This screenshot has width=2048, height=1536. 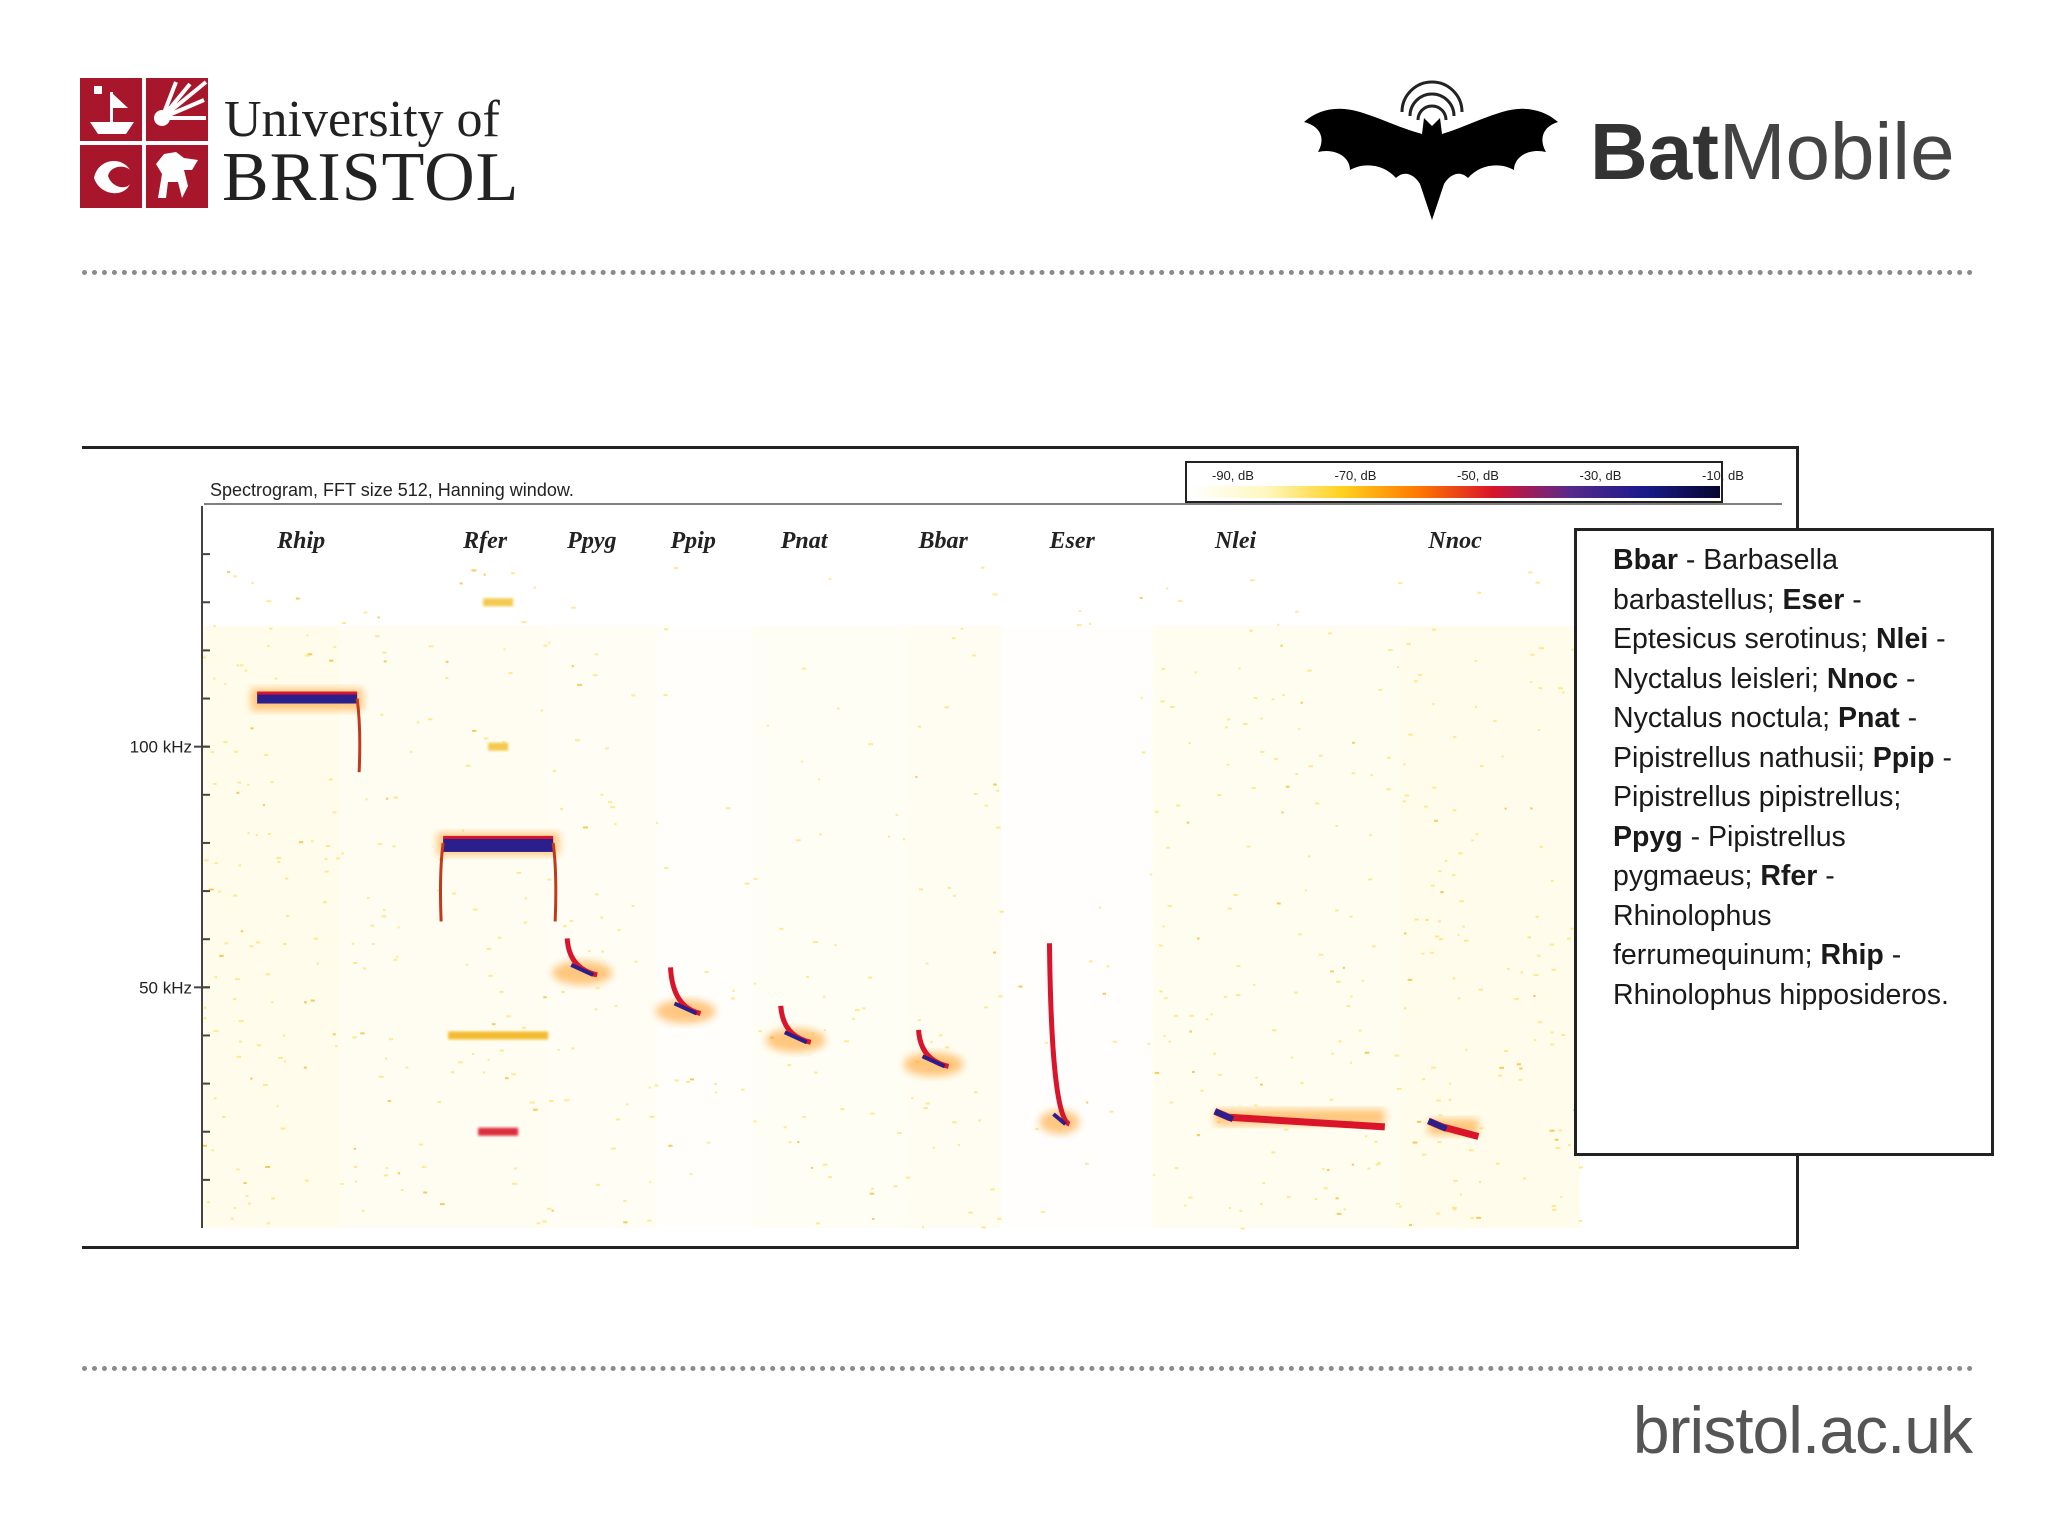 I want to click on call-harmonic, so click(x=498, y=746).